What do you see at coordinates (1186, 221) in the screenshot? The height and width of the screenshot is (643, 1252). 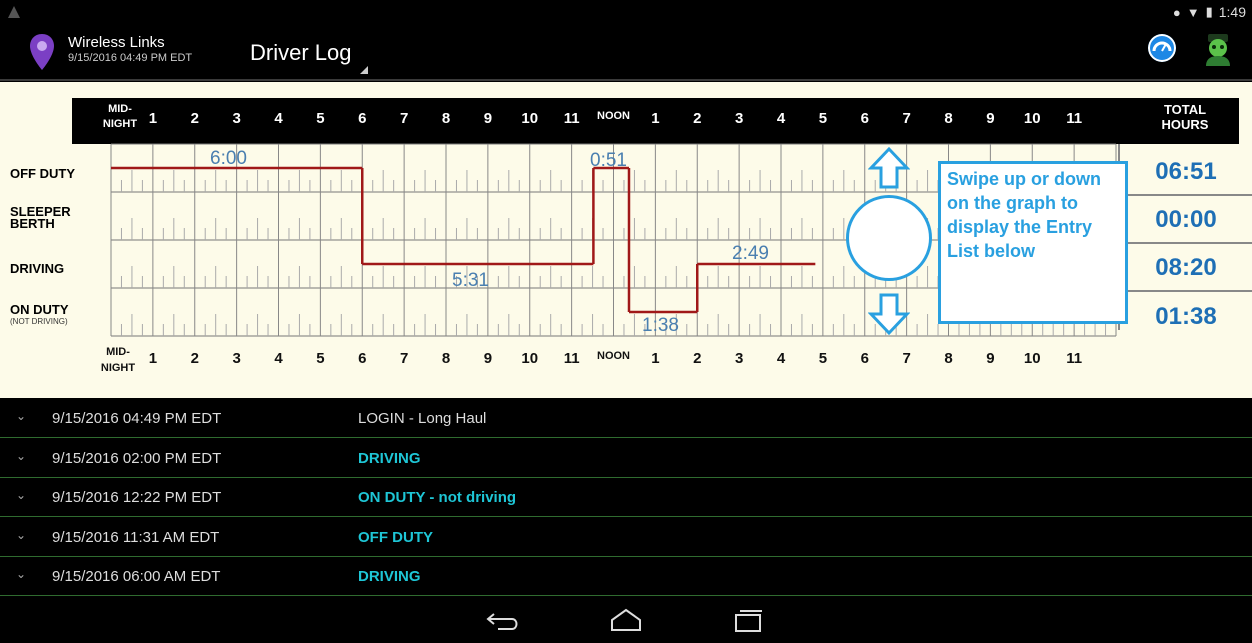 I see `total-sleeper-berth: 00:00` at bounding box center [1186, 221].